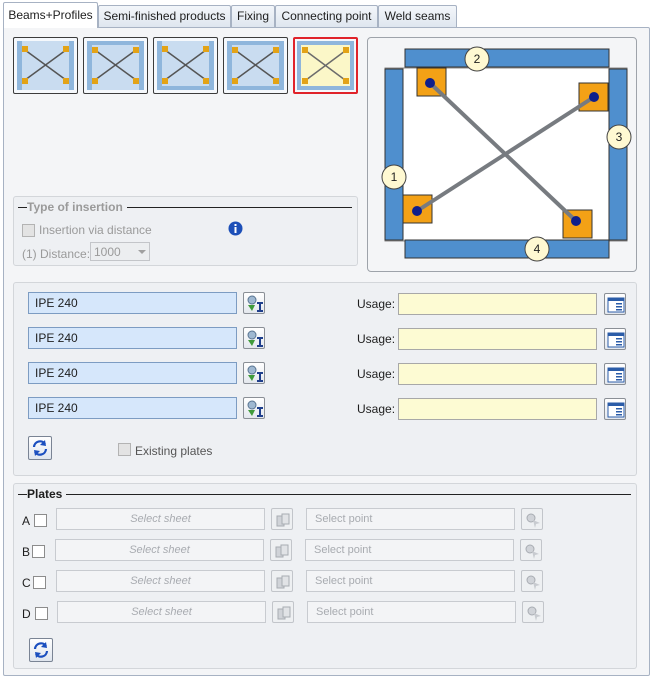 The image size is (653, 680). What do you see at coordinates (619, 137) in the screenshot?
I see `callout-3: 3` at bounding box center [619, 137].